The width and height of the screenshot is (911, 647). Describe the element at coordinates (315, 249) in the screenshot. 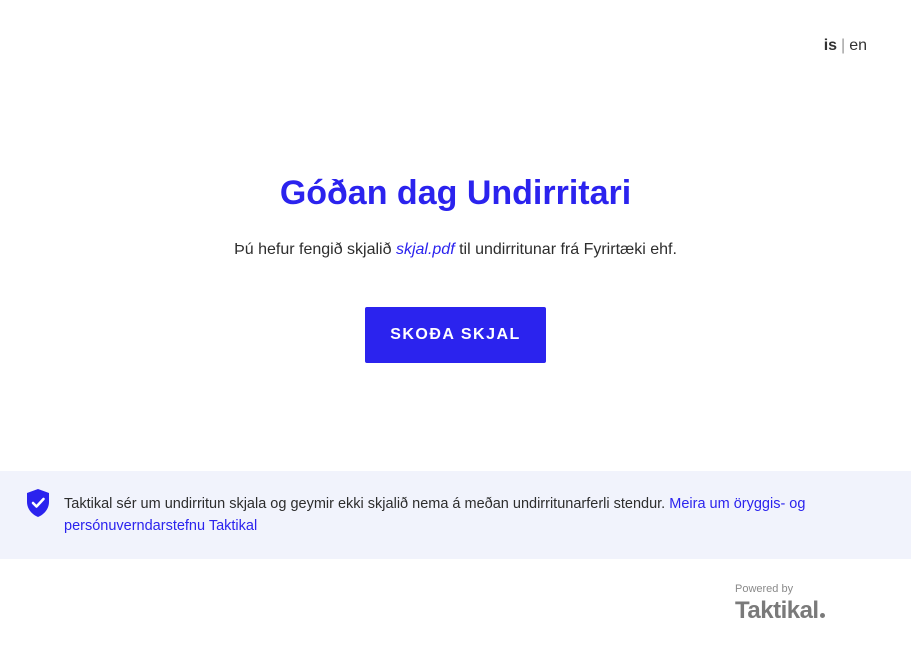

I see `message-prefix: Þú hefur fengið skjalið` at that location.